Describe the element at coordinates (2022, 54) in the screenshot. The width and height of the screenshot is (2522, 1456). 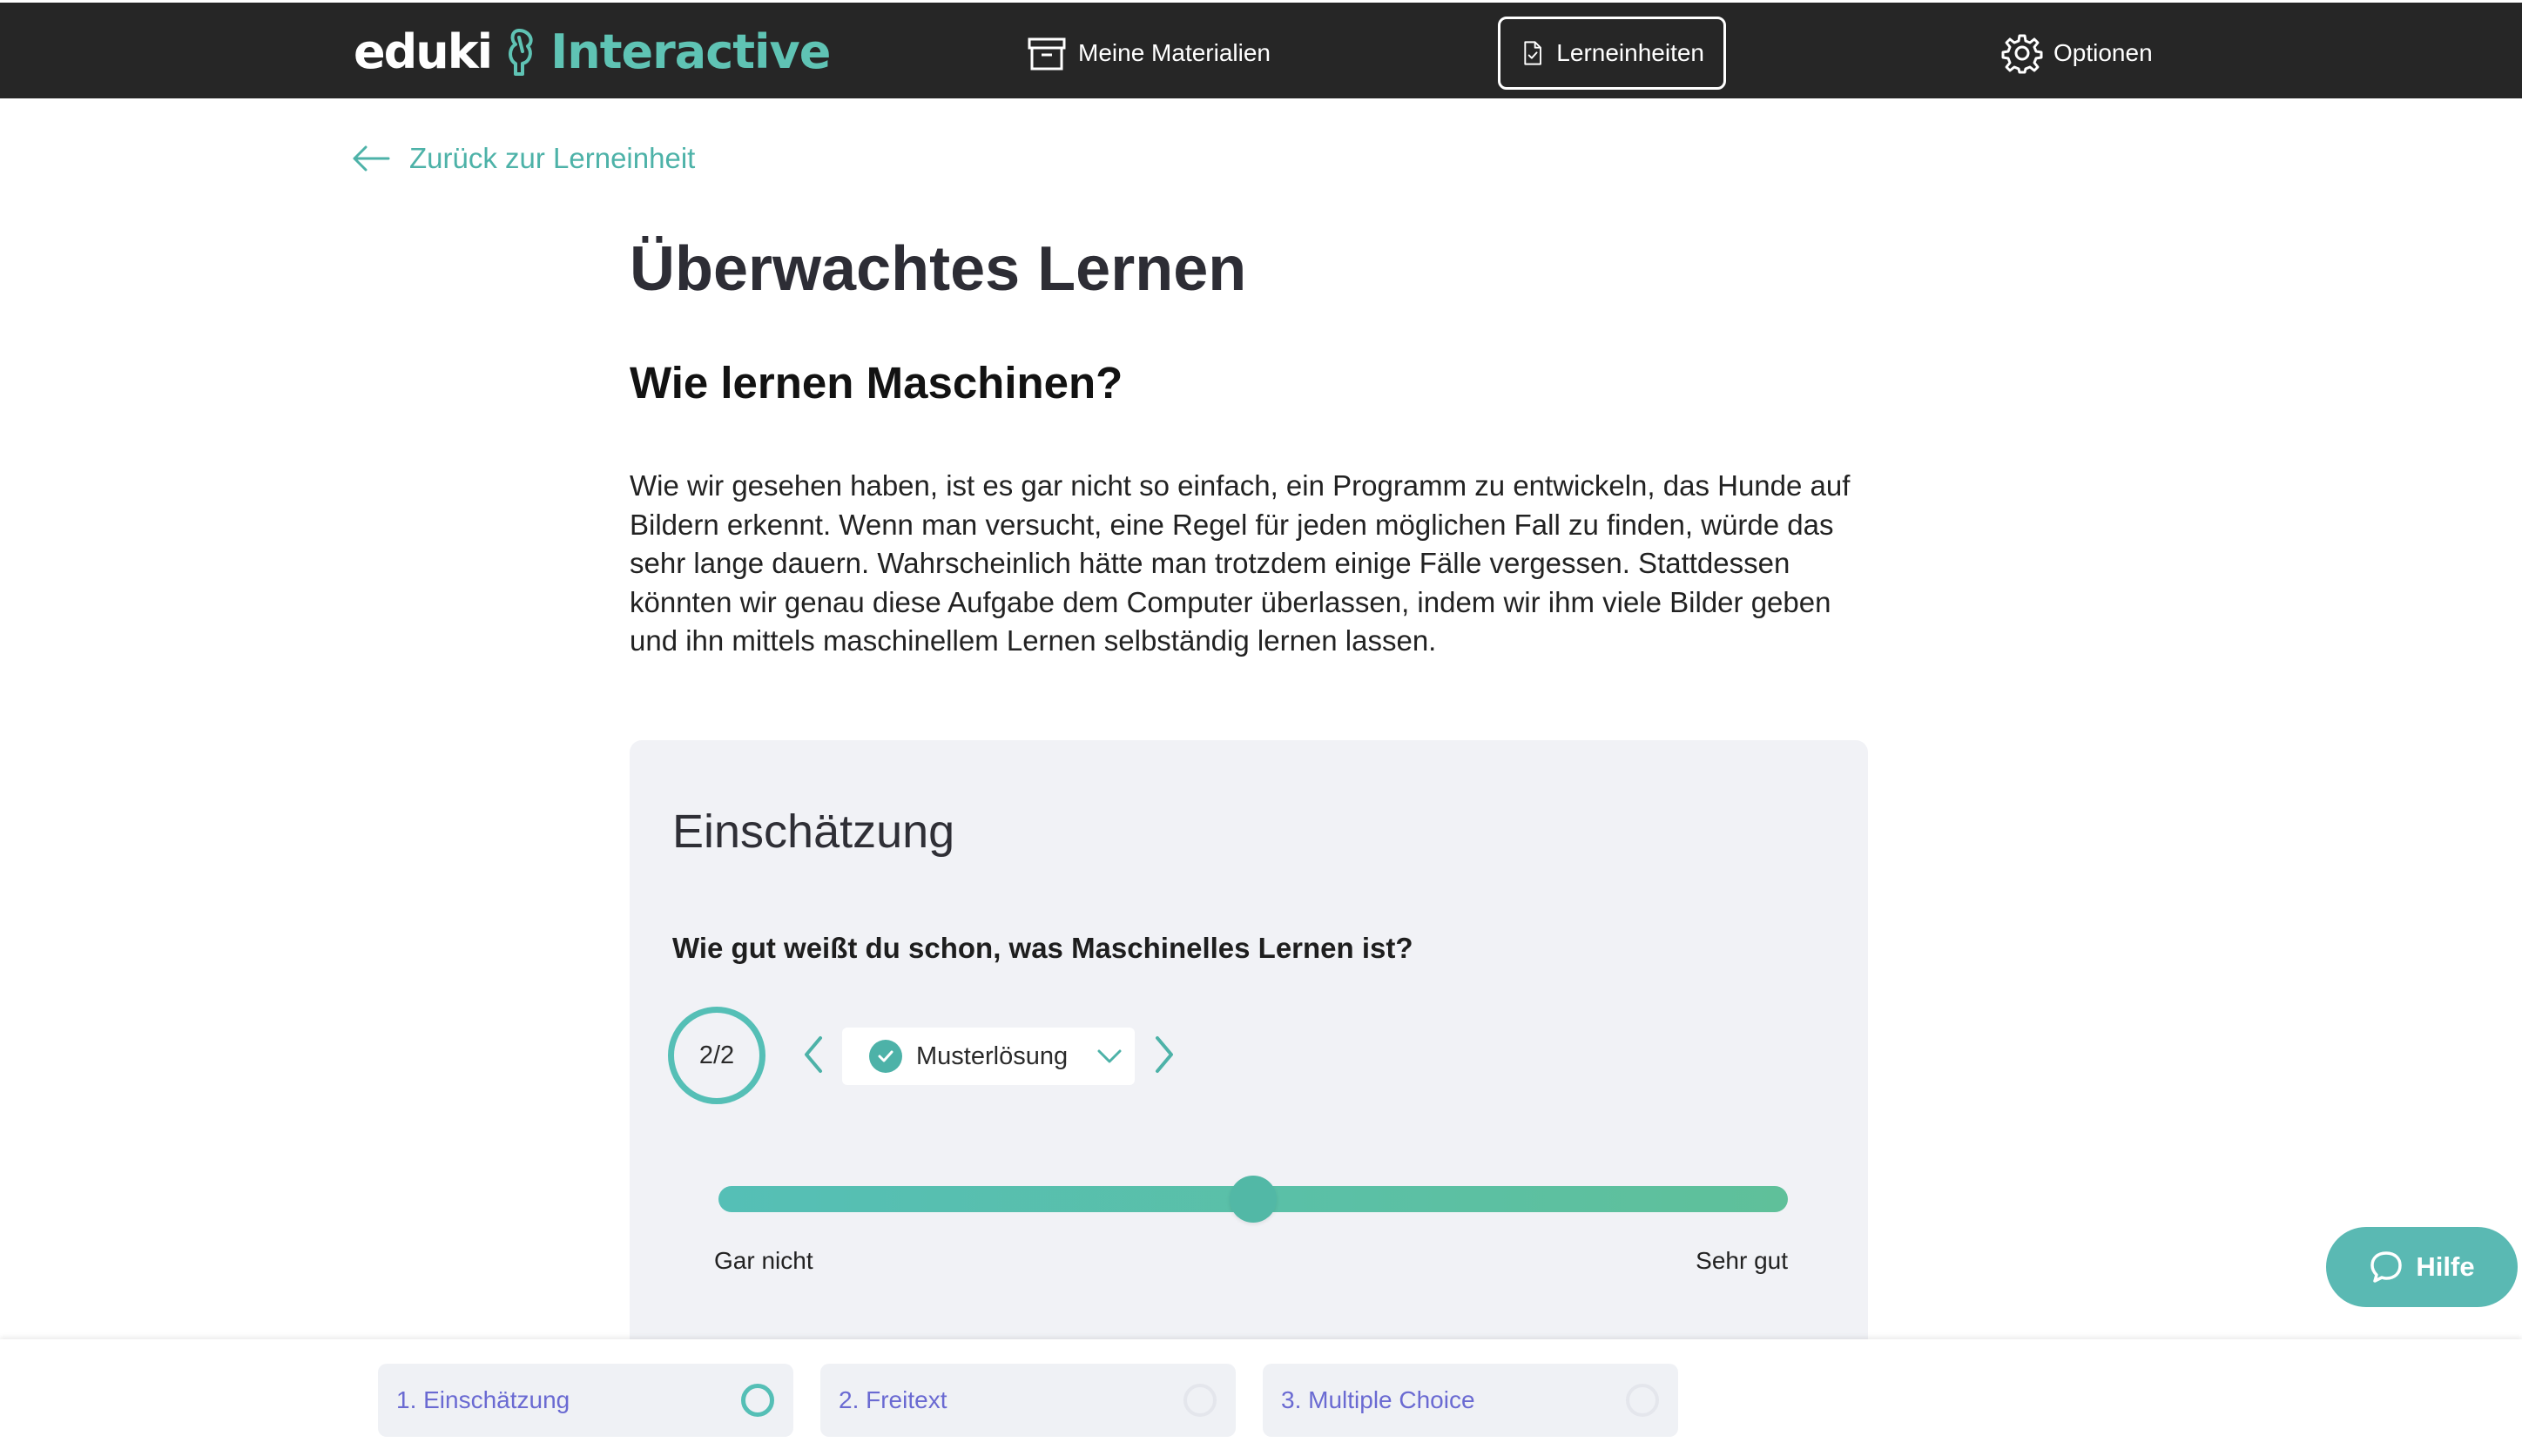
I see `gear-icon` at that location.